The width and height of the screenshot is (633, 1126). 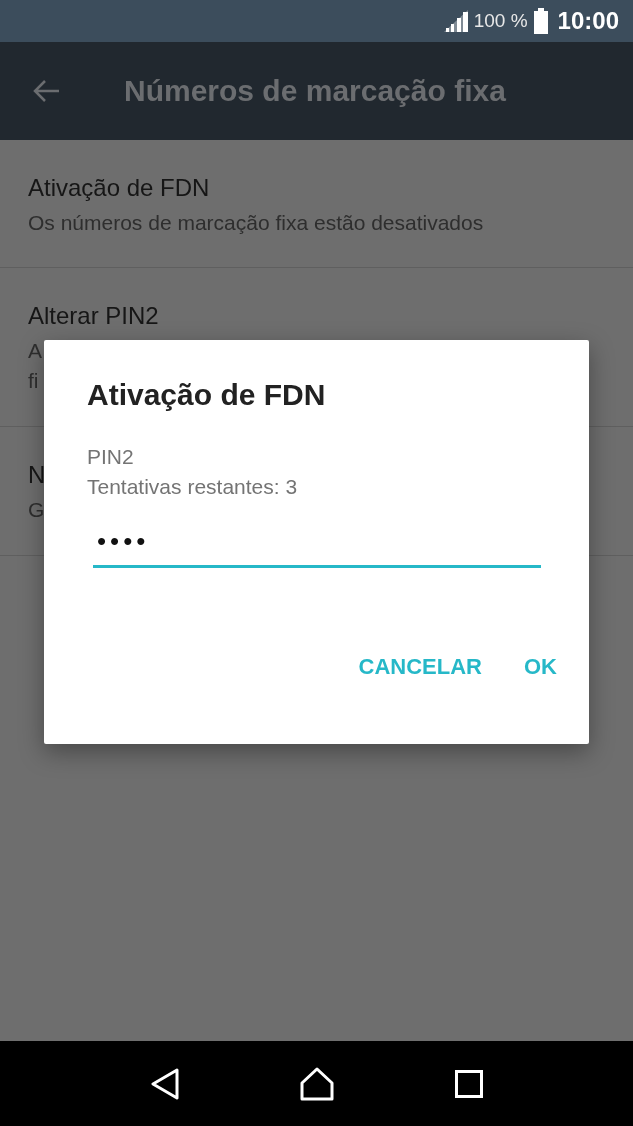 What do you see at coordinates (317, 544) in the screenshot?
I see `pin-field: ••••` at bounding box center [317, 544].